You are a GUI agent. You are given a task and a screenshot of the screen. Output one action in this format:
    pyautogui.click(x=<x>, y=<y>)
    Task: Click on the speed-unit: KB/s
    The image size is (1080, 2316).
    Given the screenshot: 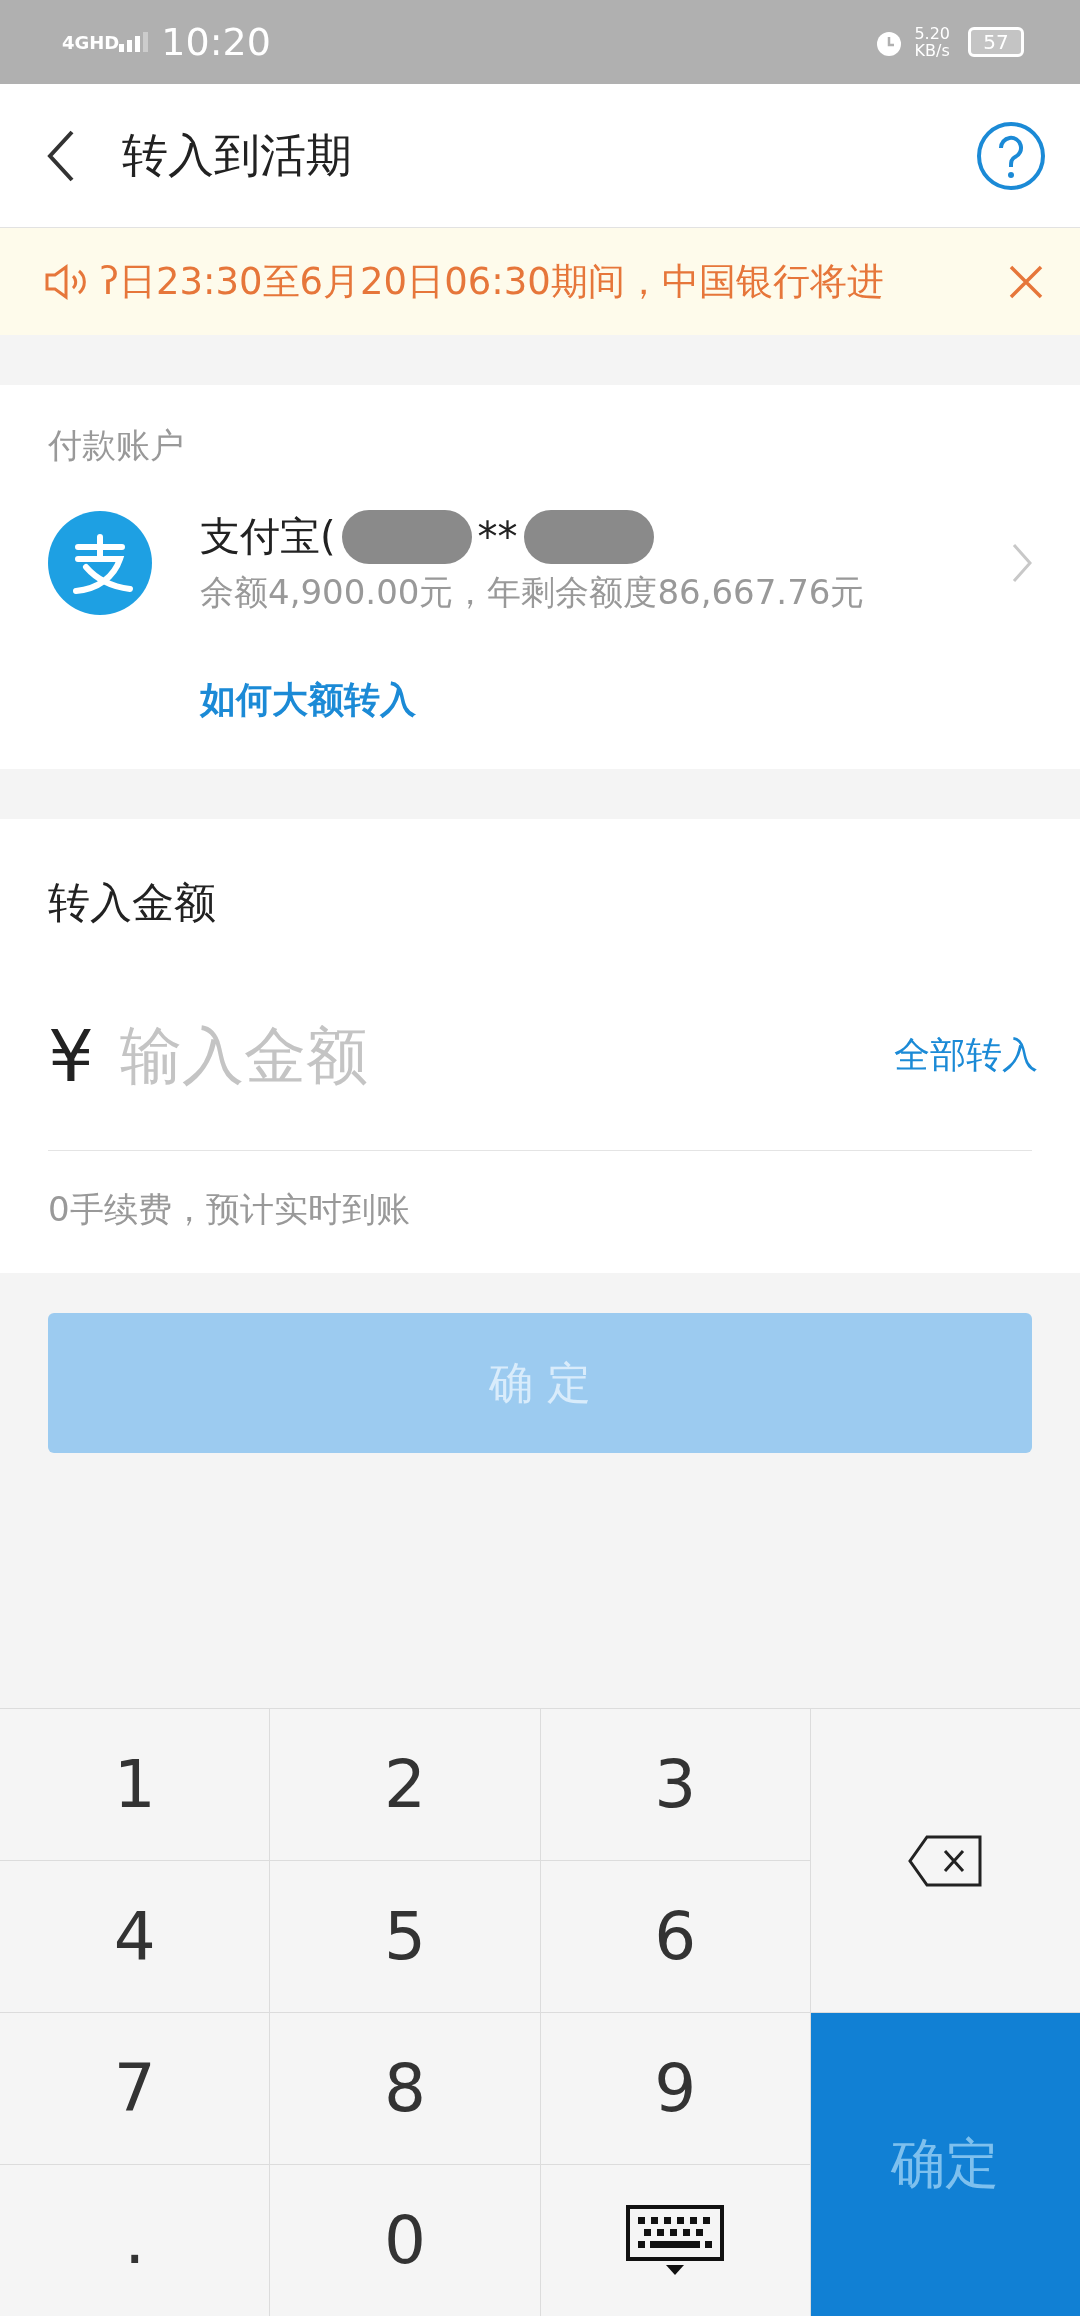 What is the action you would take?
    pyautogui.click(x=932, y=50)
    